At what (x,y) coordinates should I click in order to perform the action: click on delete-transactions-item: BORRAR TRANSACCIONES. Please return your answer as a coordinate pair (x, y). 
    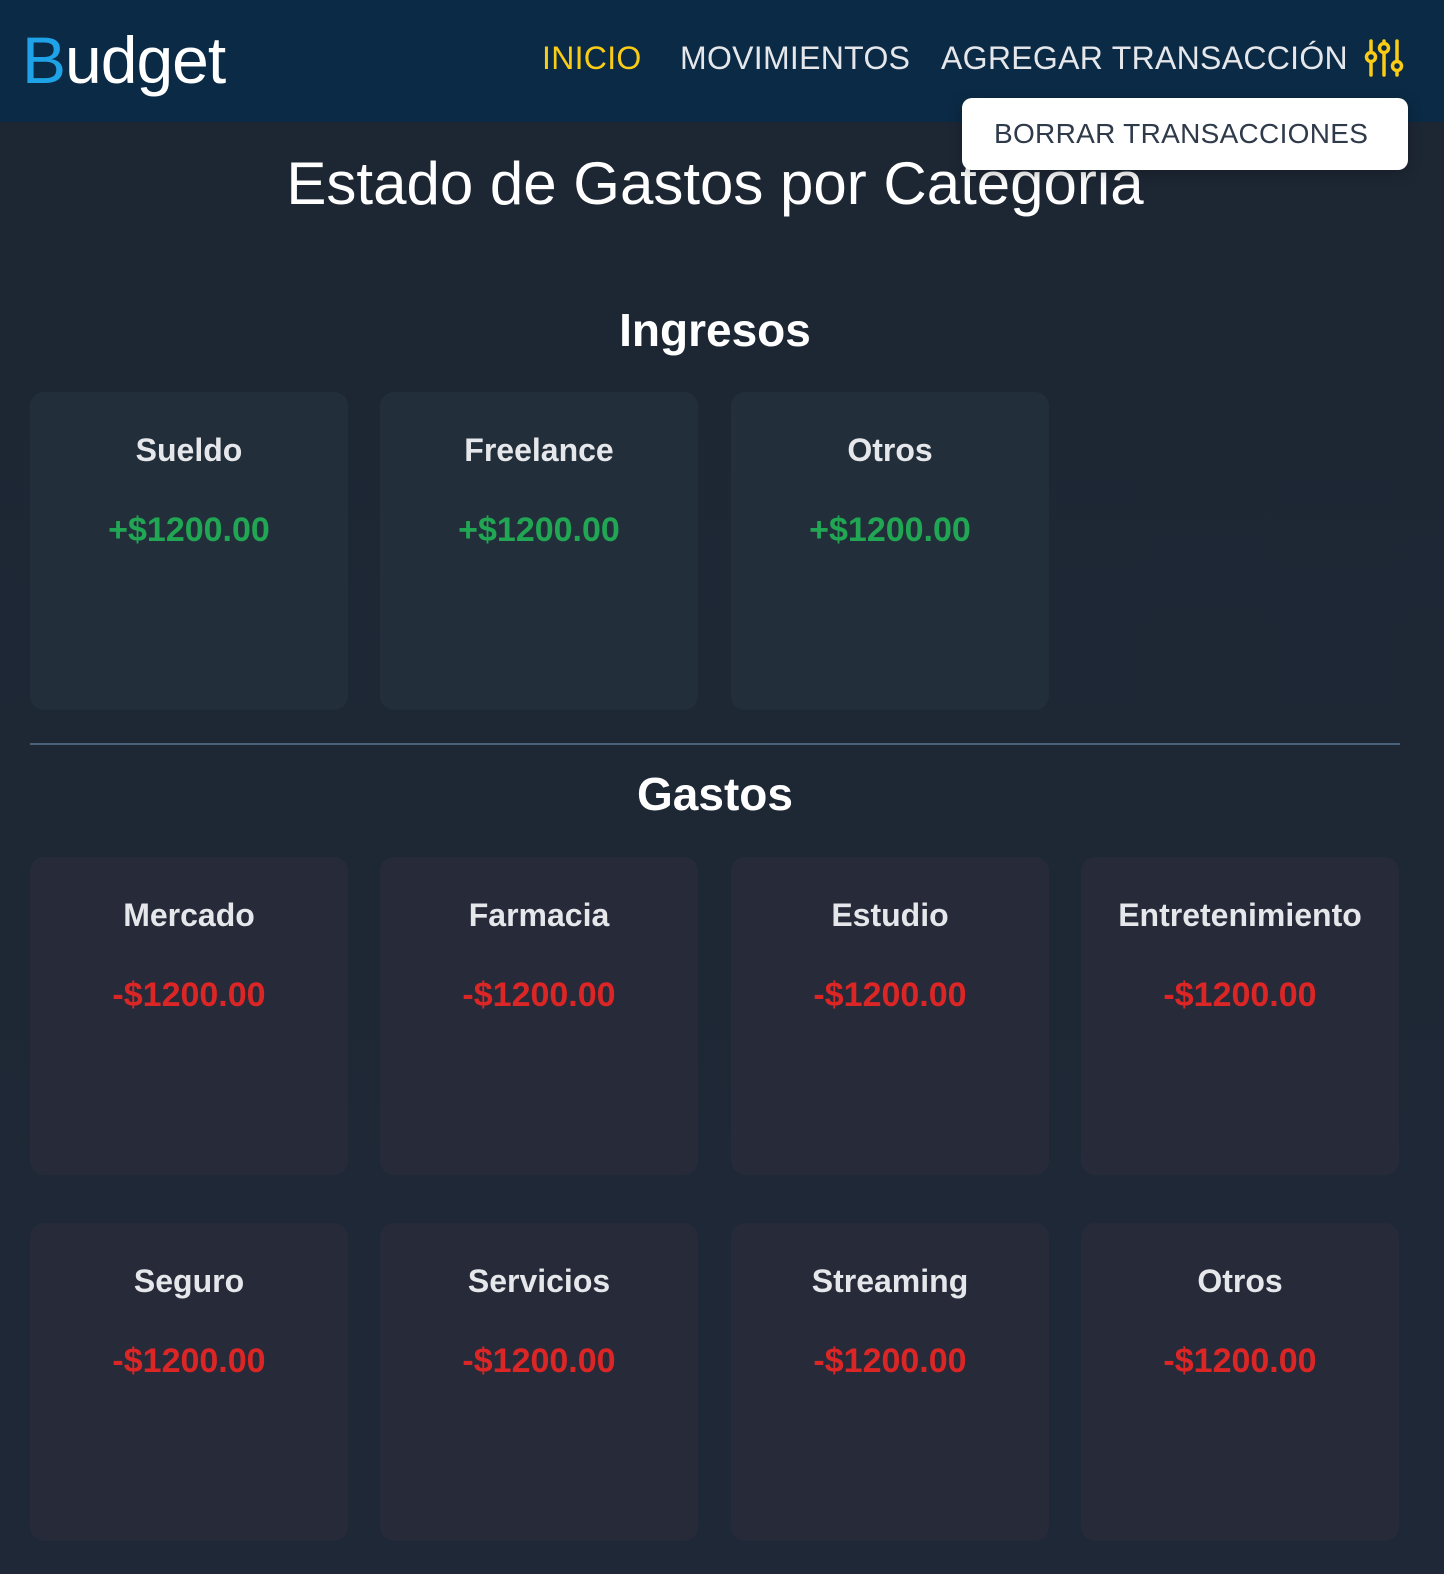
    Looking at the image, I should click on (1181, 134).